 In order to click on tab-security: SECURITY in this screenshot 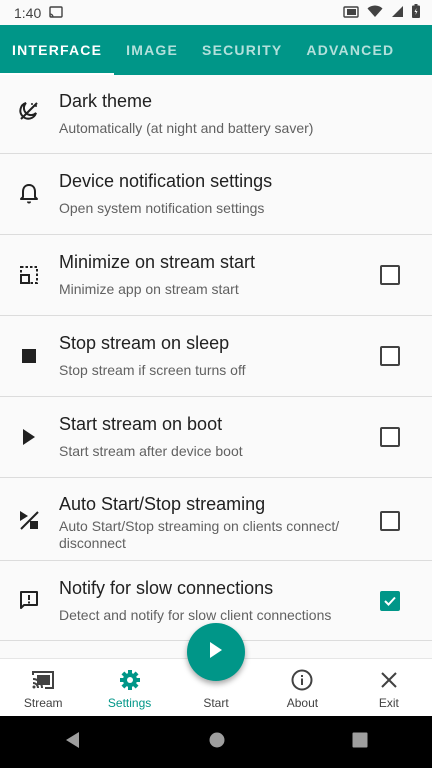, I will do `click(242, 50)`.